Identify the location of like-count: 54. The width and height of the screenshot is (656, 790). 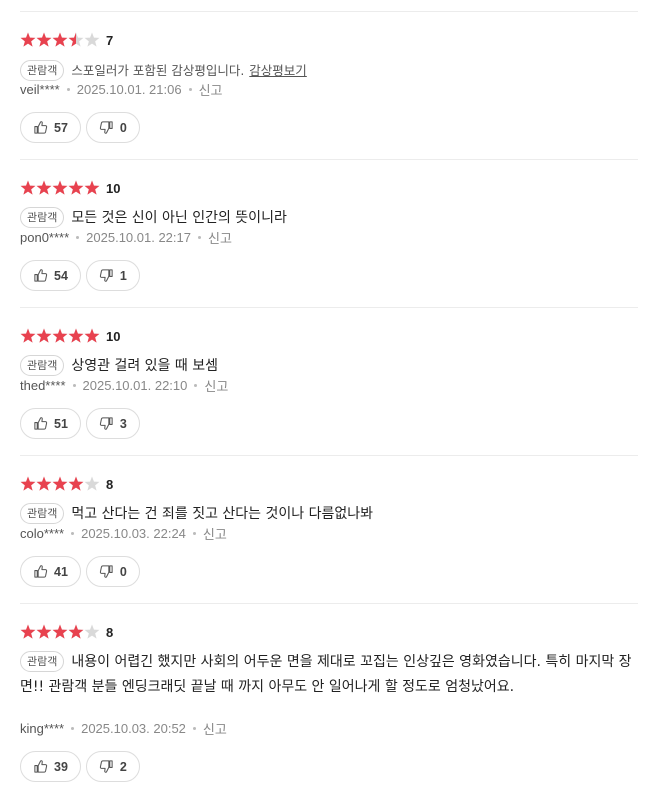
(61, 275).